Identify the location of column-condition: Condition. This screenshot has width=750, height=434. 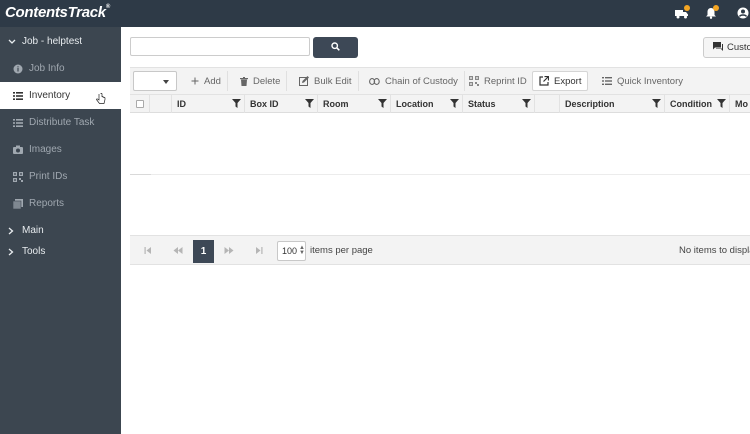
(697, 104).